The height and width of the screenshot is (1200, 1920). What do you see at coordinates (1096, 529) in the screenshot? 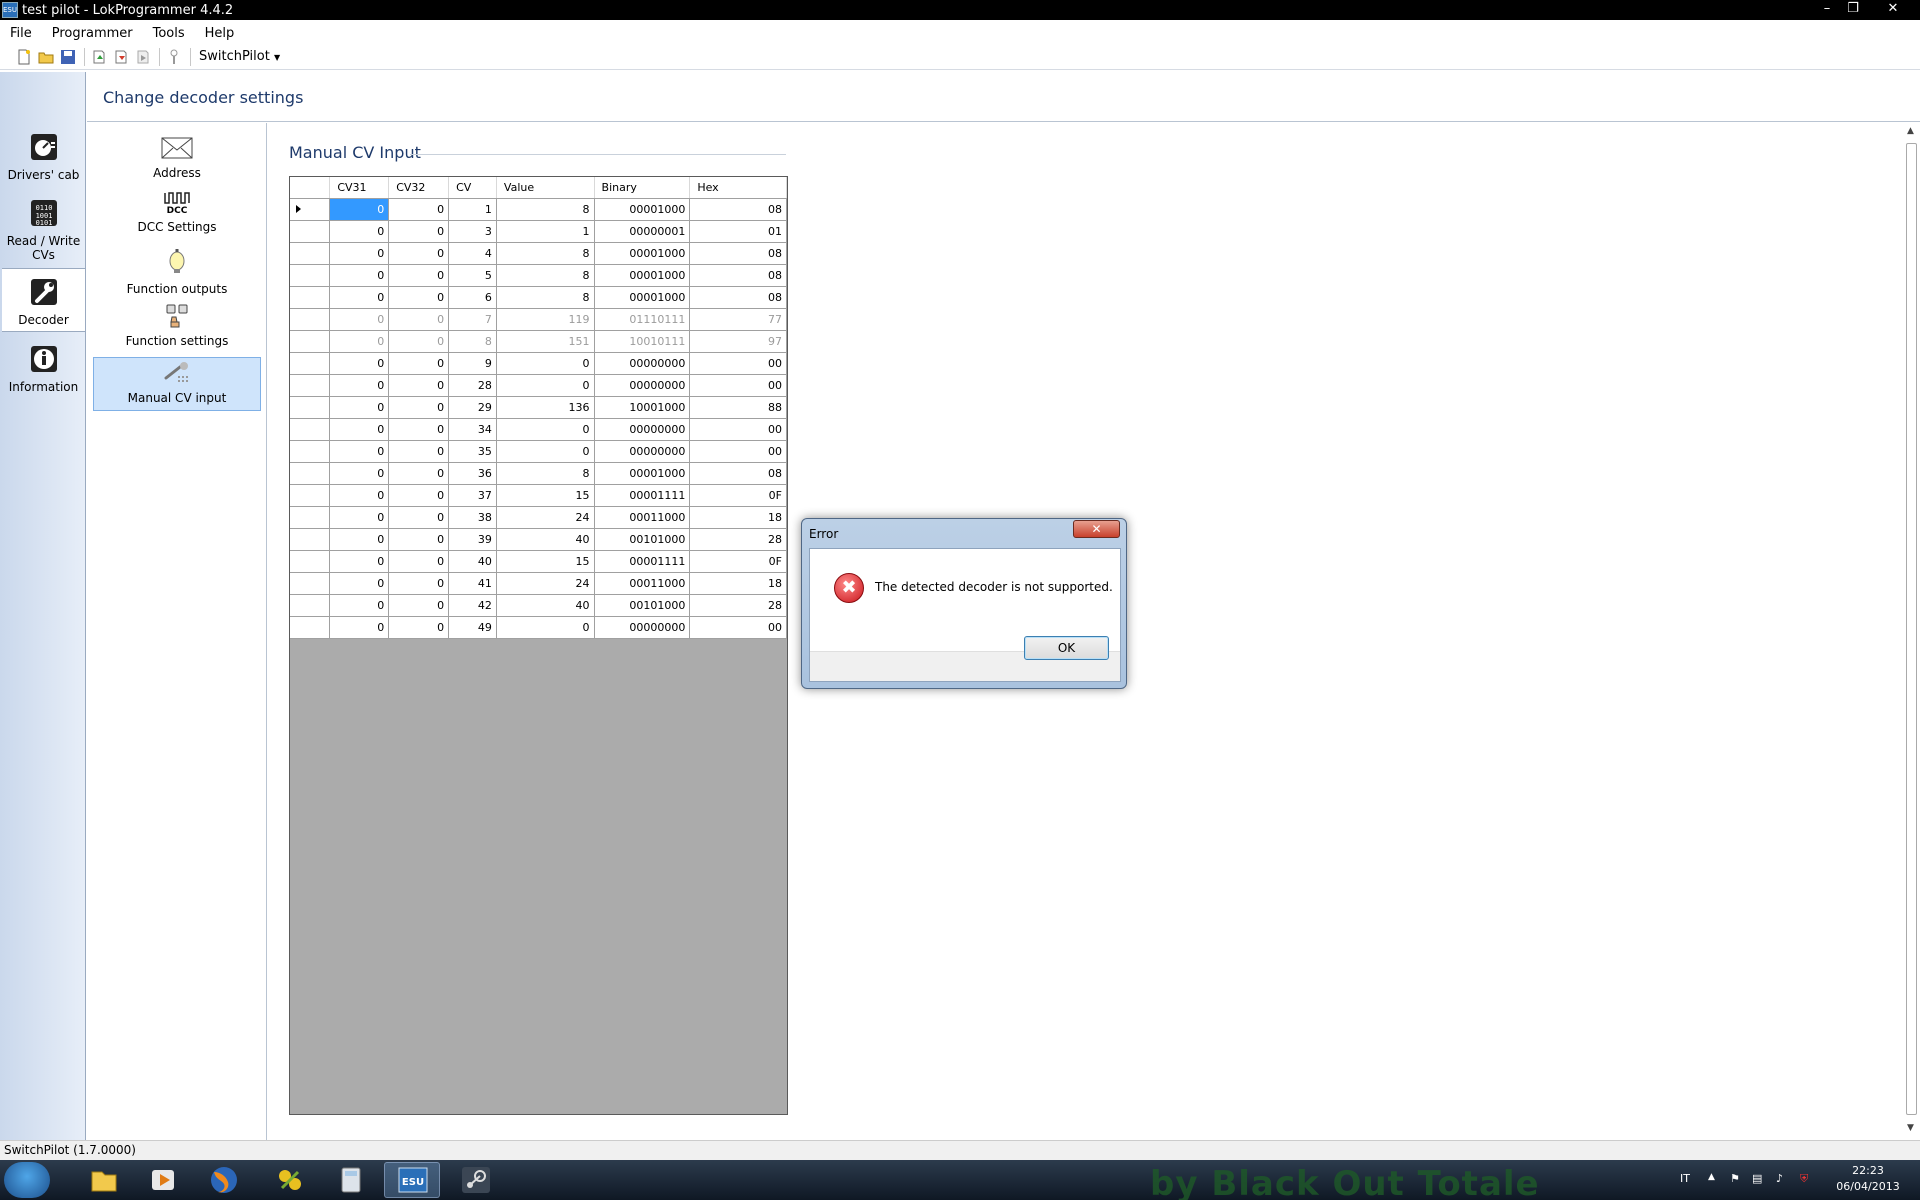
I see `dialog-close-button: ✕` at bounding box center [1096, 529].